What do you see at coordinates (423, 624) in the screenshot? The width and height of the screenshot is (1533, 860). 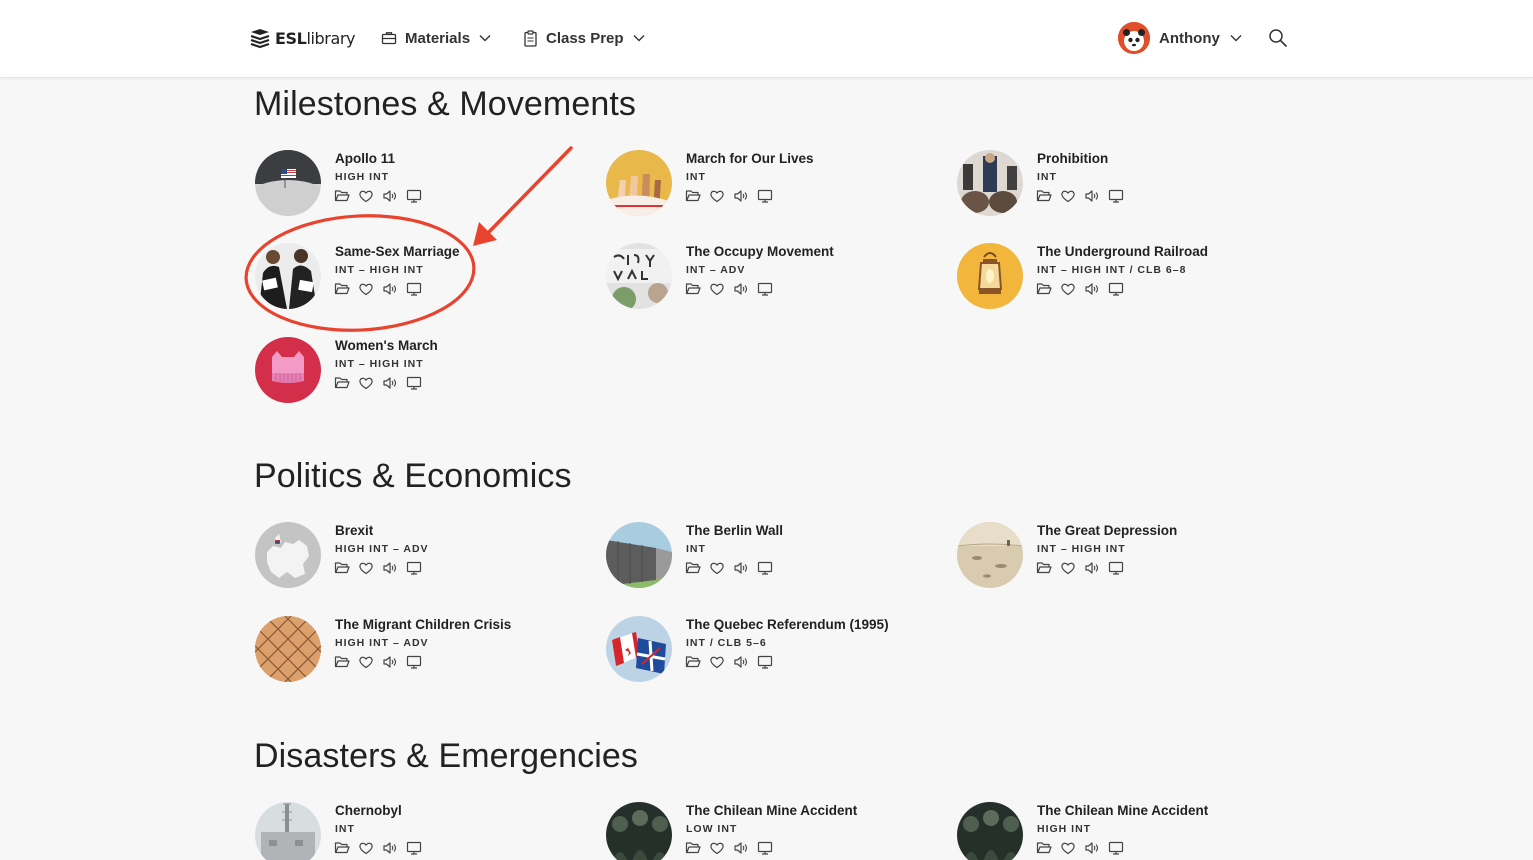 I see `lesson-title: The Migrant Children Crisis` at bounding box center [423, 624].